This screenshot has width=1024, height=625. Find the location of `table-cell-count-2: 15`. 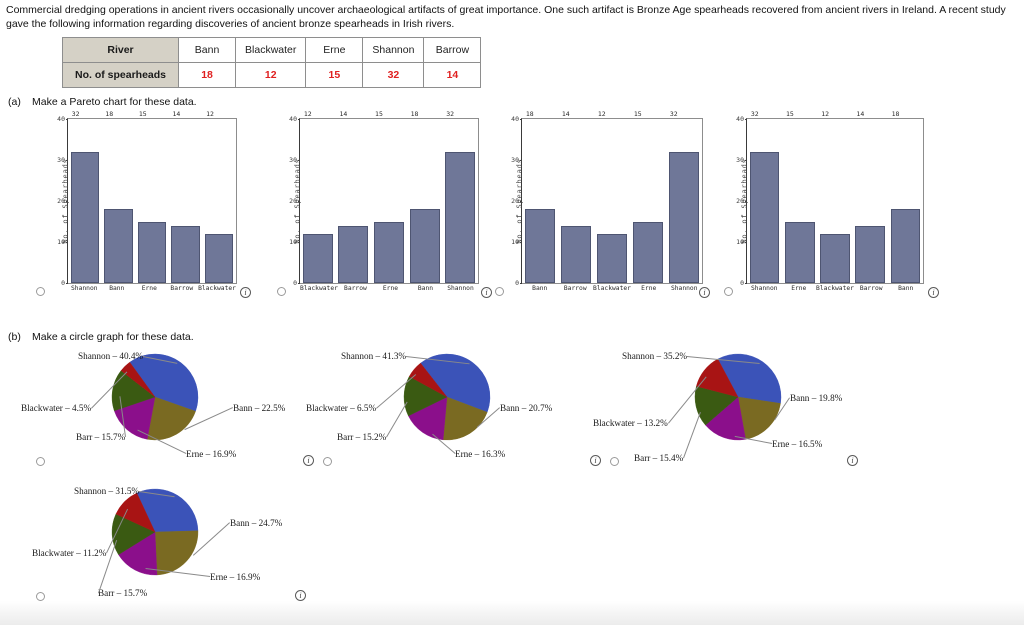

table-cell-count-2: 15 is located at coordinates (334, 75).